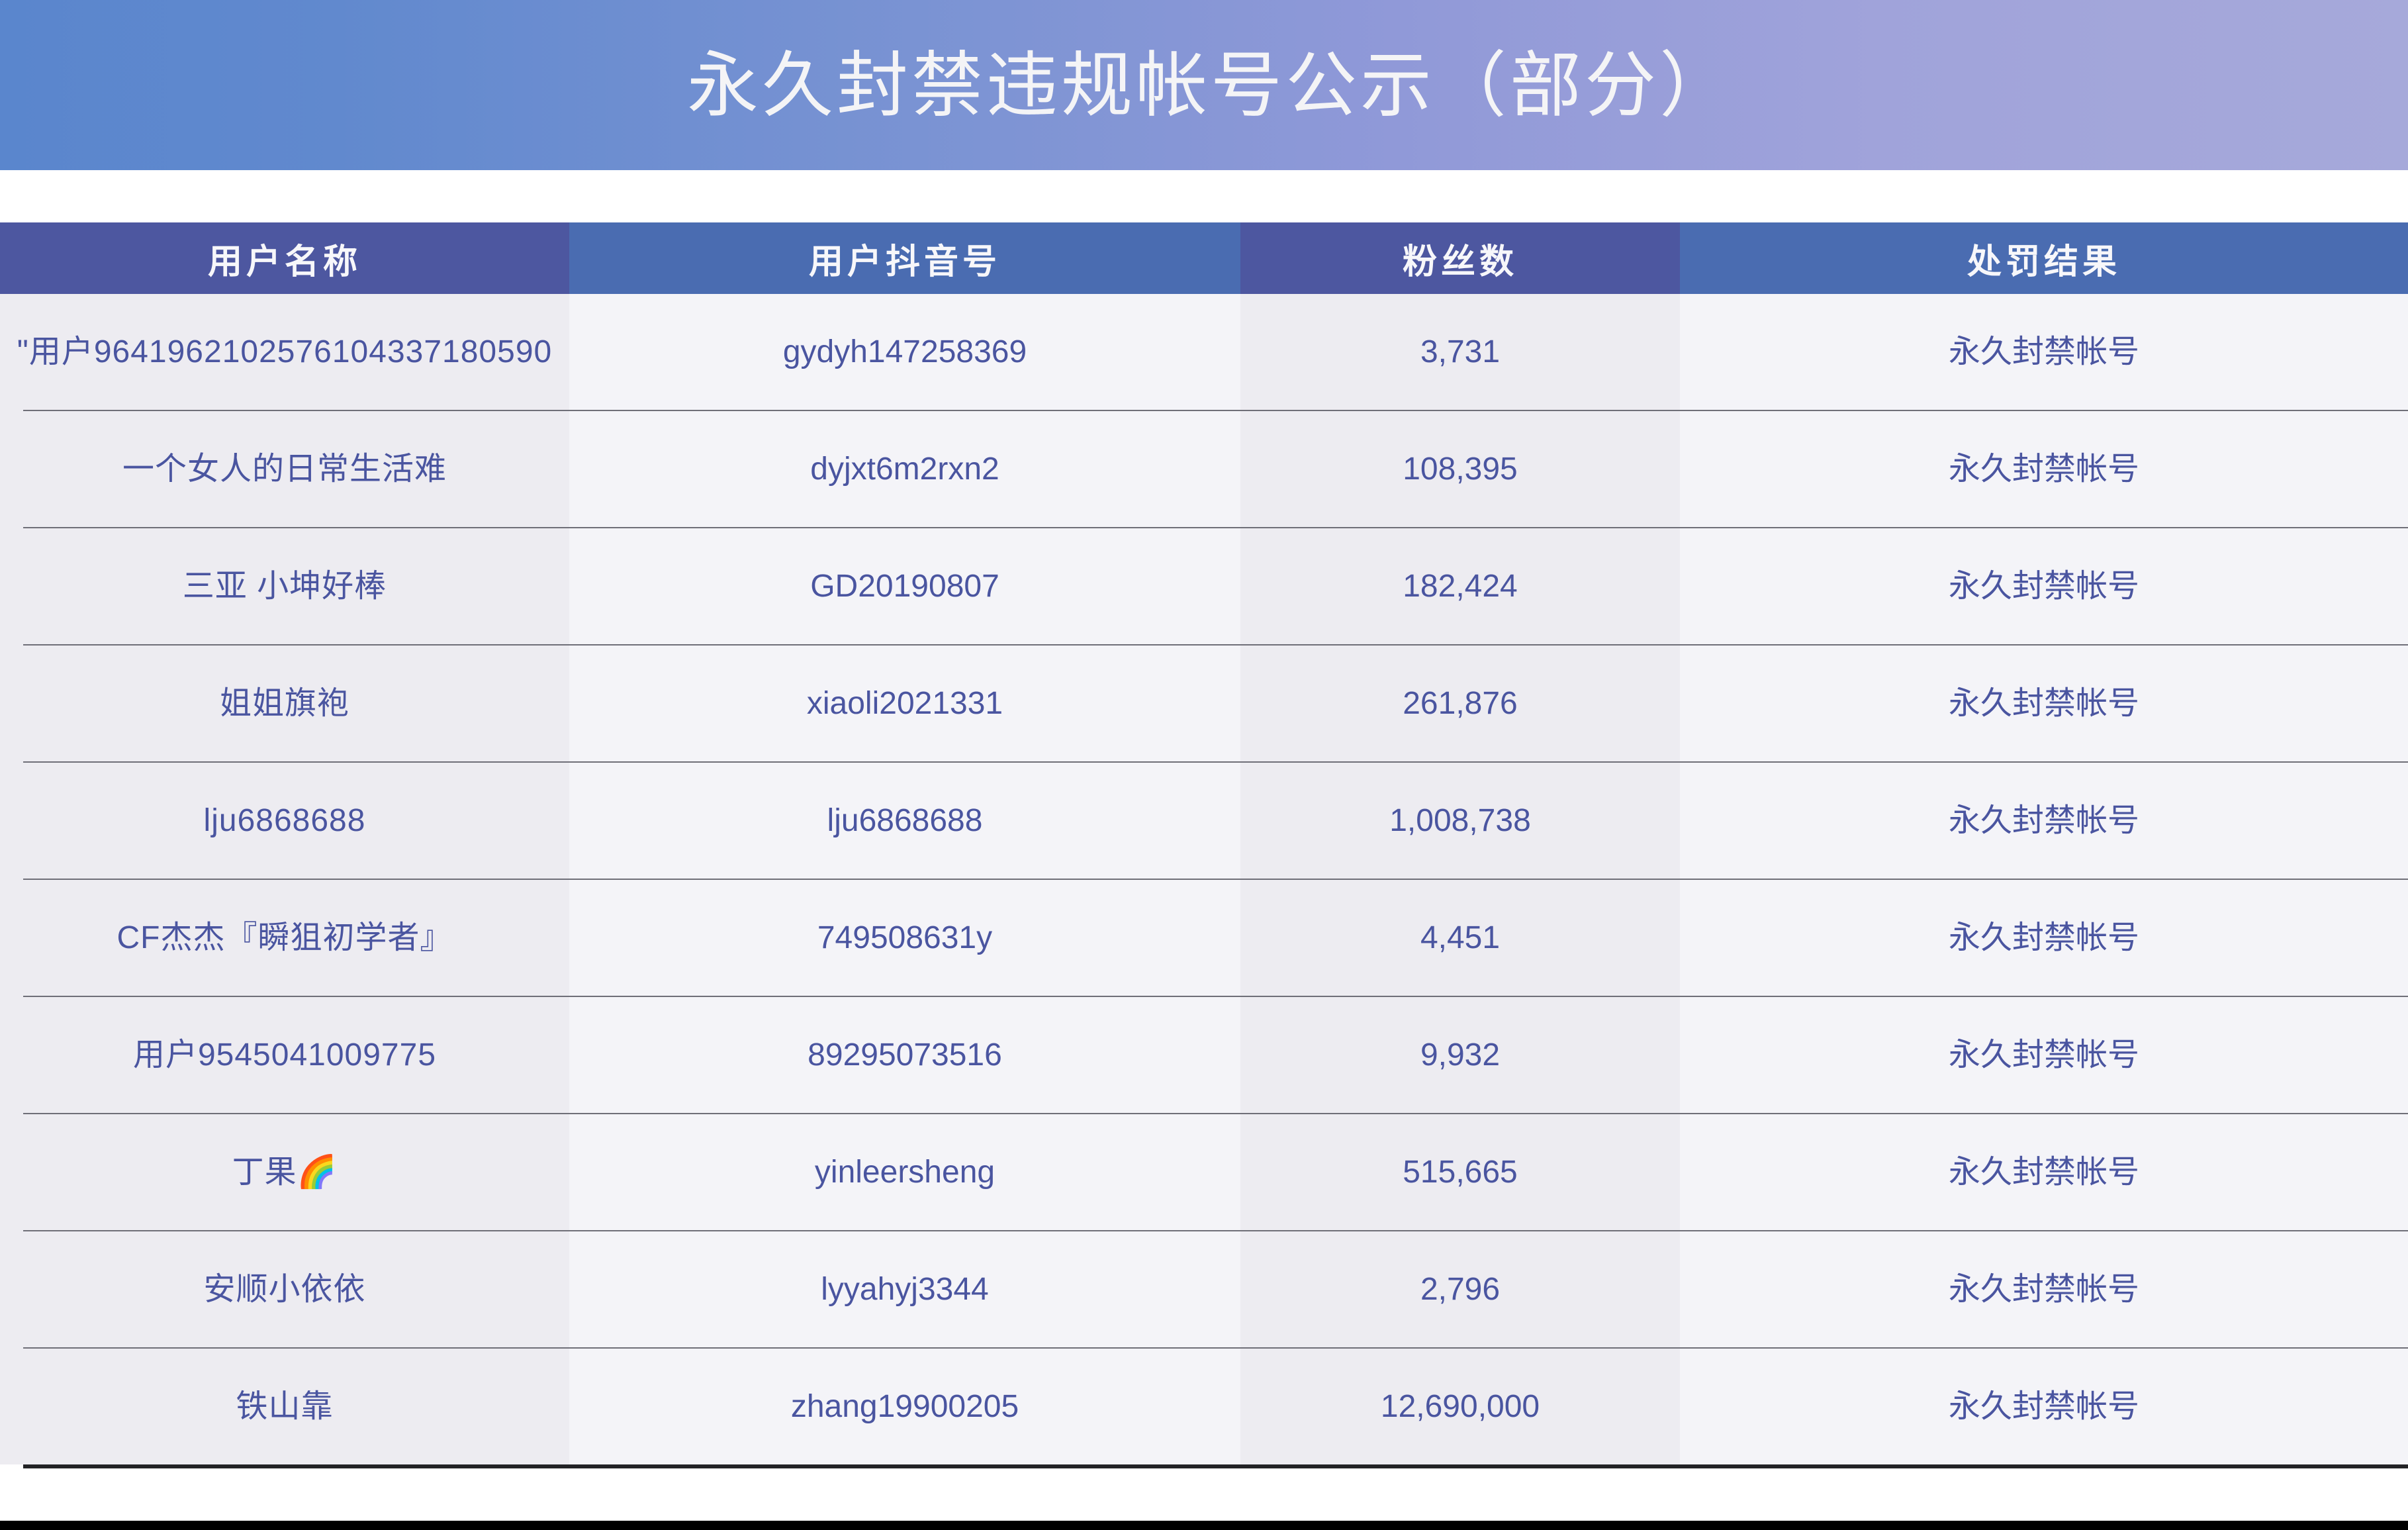 This screenshot has width=2408, height=1530. I want to click on table-row: 丁果🌈 yinleersheng 515,665 永久封禁帐号, so click(1204, 1172).